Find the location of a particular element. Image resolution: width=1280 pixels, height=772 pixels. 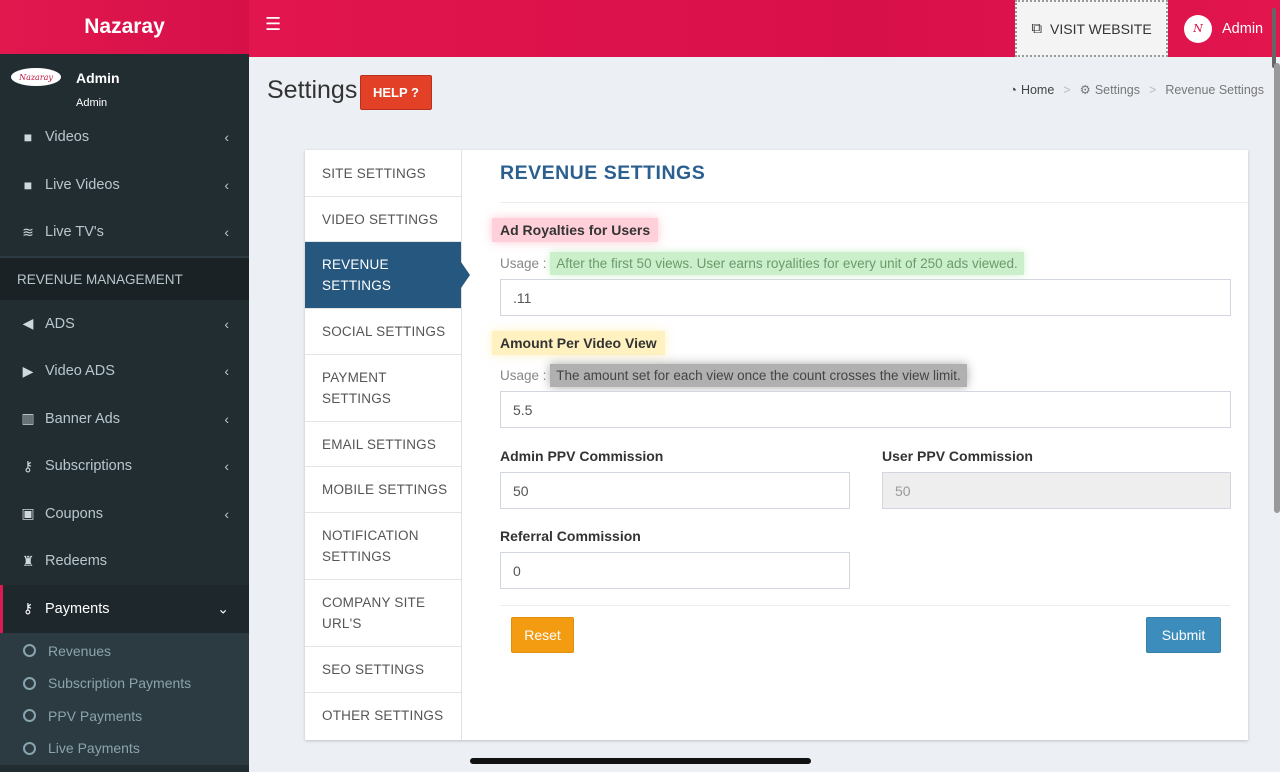

submenu-item-live-payments: Live Payments is located at coordinates (124, 748).